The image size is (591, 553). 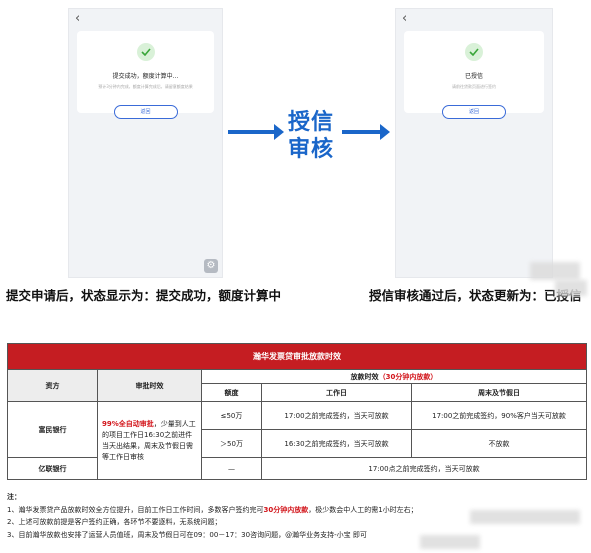 I want to click on flow-step-label: 授信审核, so click(x=310, y=135).